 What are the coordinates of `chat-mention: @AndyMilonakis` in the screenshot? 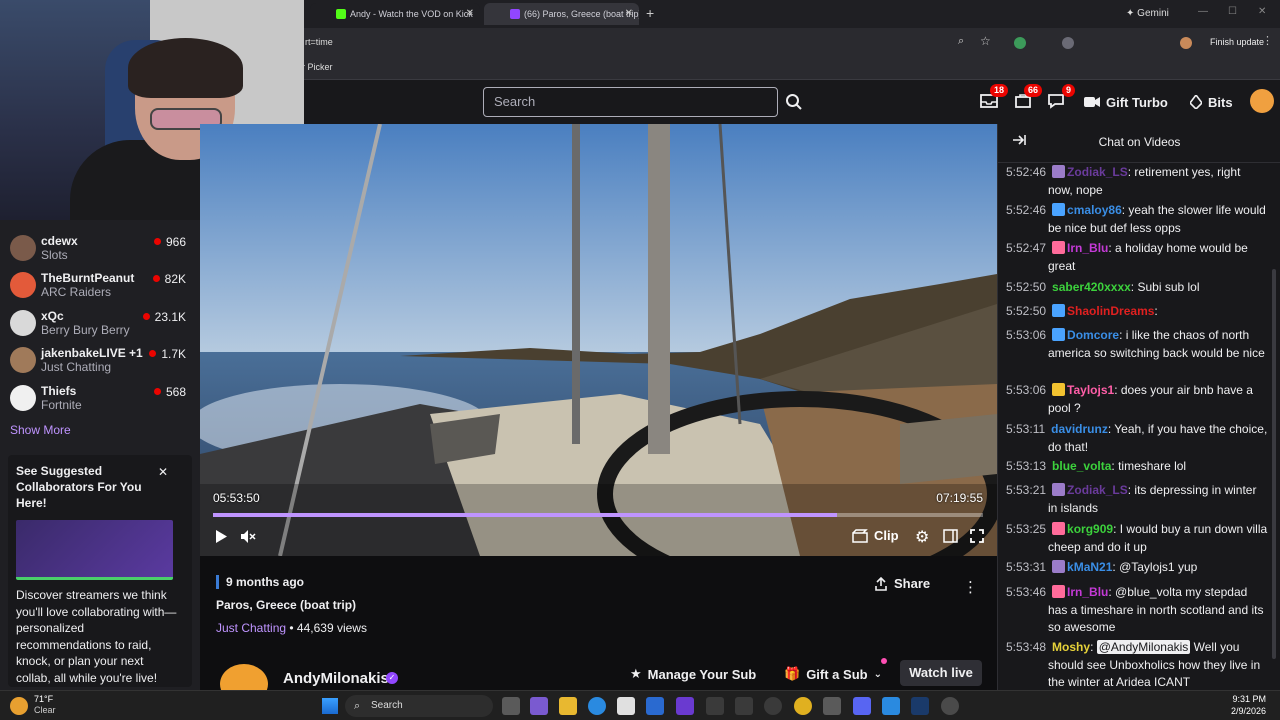 It's located at (1143, 647).